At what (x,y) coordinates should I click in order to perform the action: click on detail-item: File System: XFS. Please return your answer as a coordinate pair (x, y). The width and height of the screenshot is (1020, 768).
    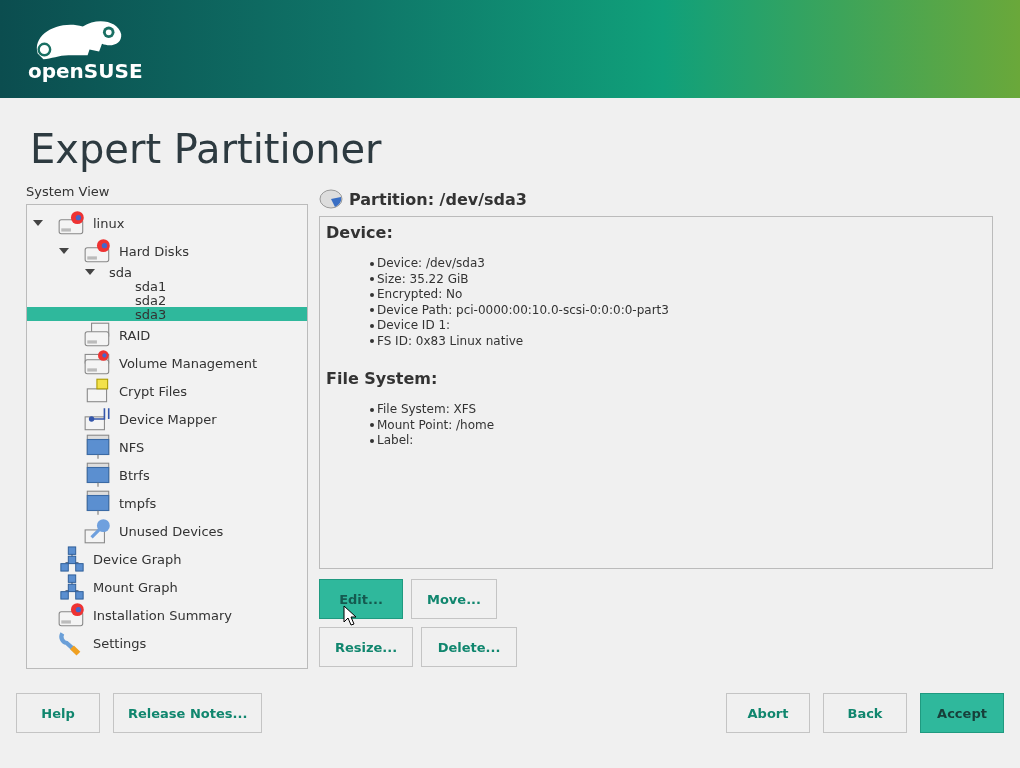
    Looking at the image, I should click on (427, 410).